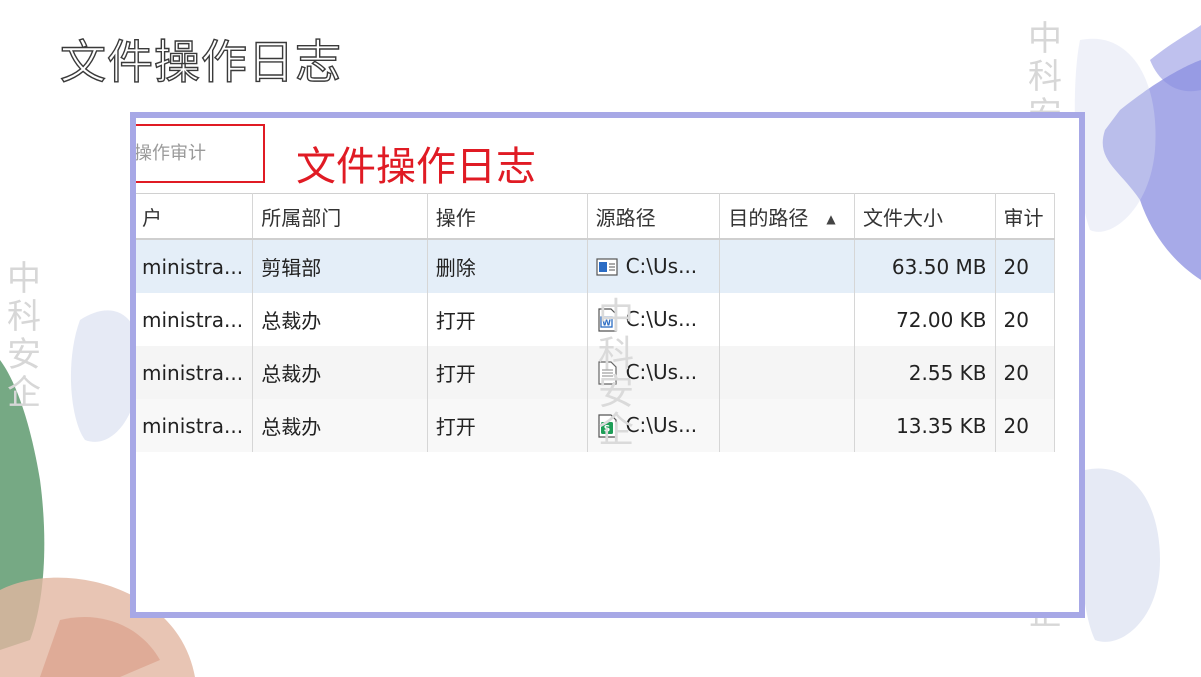 The height and width of the screenshot is (677, 1201). Describe the element at coordinates (654, 216) in the screenshot. I see `column-header-source-path: 源路径` at that location.